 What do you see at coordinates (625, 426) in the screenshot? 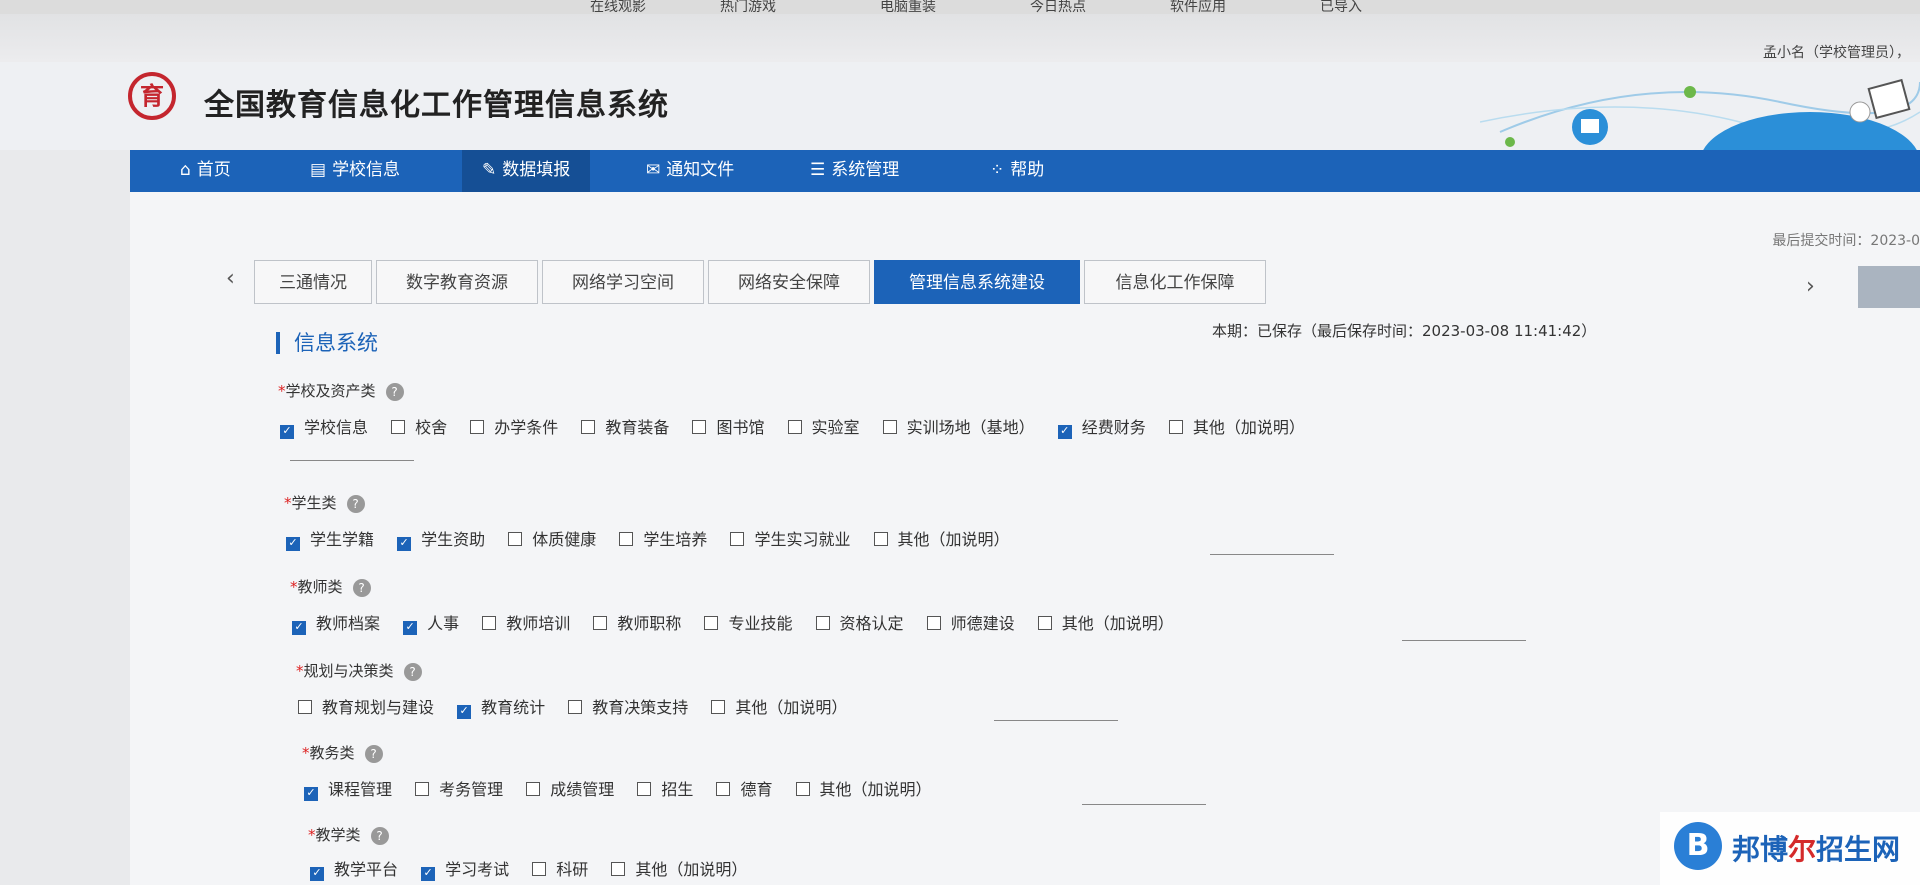
I see `checkbox-option: 教育装备` at bounding box center [625, 426].